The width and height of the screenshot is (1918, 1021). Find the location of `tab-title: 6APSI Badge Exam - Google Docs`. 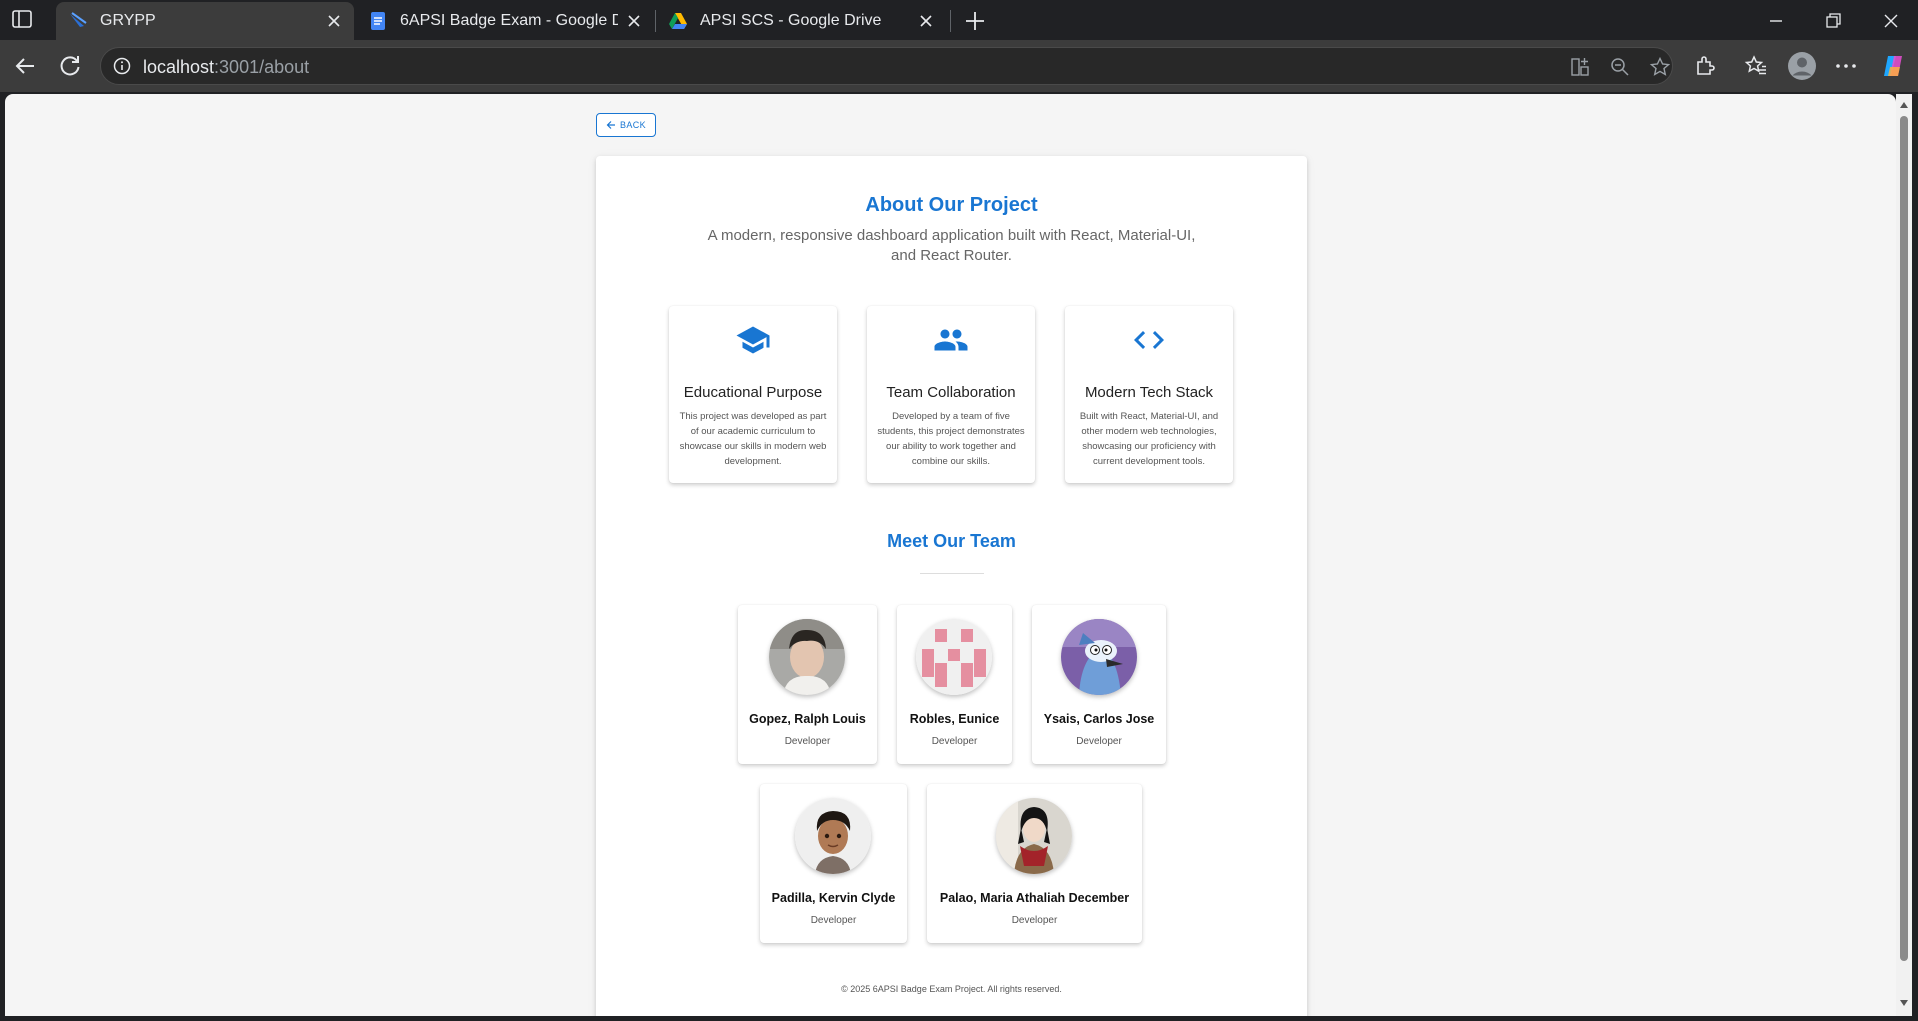

tab-title: 6APSI Badge Exam - Google Docs is located at coordinates (509, 20).